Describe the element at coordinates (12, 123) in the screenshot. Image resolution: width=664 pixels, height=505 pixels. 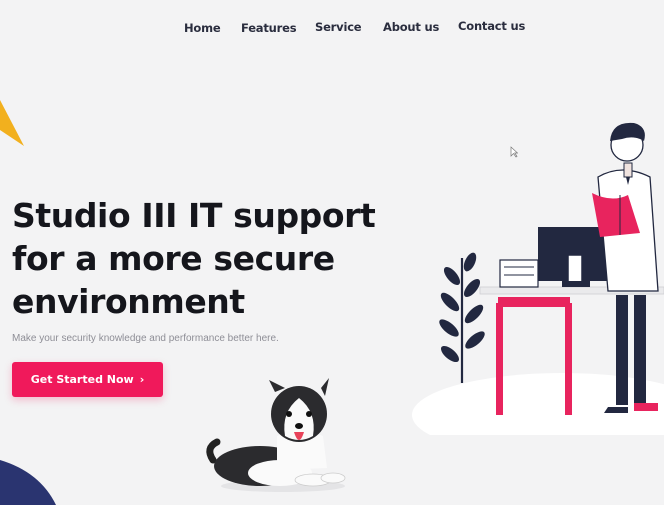
I see `yellow-corner-shape` at that location.